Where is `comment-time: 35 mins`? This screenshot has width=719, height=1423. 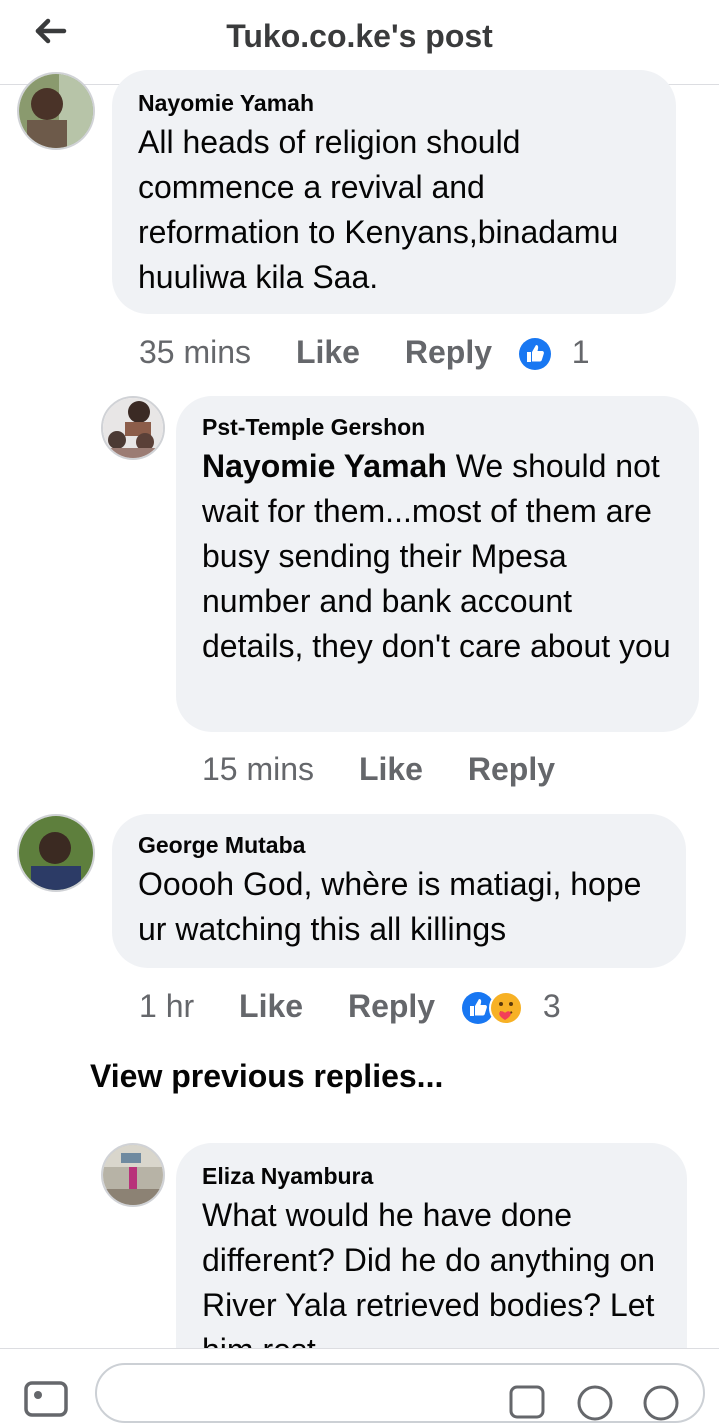 comment-time: 35 mins is located at coordinates (195, 351).